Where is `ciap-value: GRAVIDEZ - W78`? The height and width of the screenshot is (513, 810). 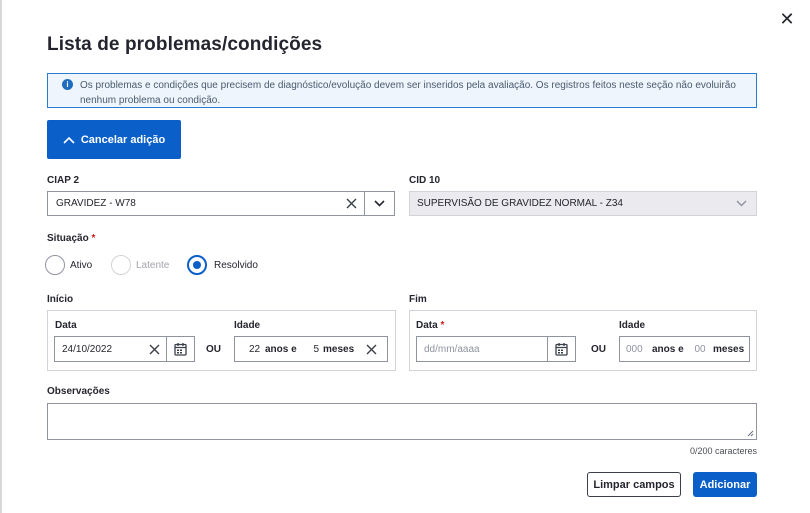
ciap-value: GRAVIDEZ - W78 is located at coordinates (96, 203).